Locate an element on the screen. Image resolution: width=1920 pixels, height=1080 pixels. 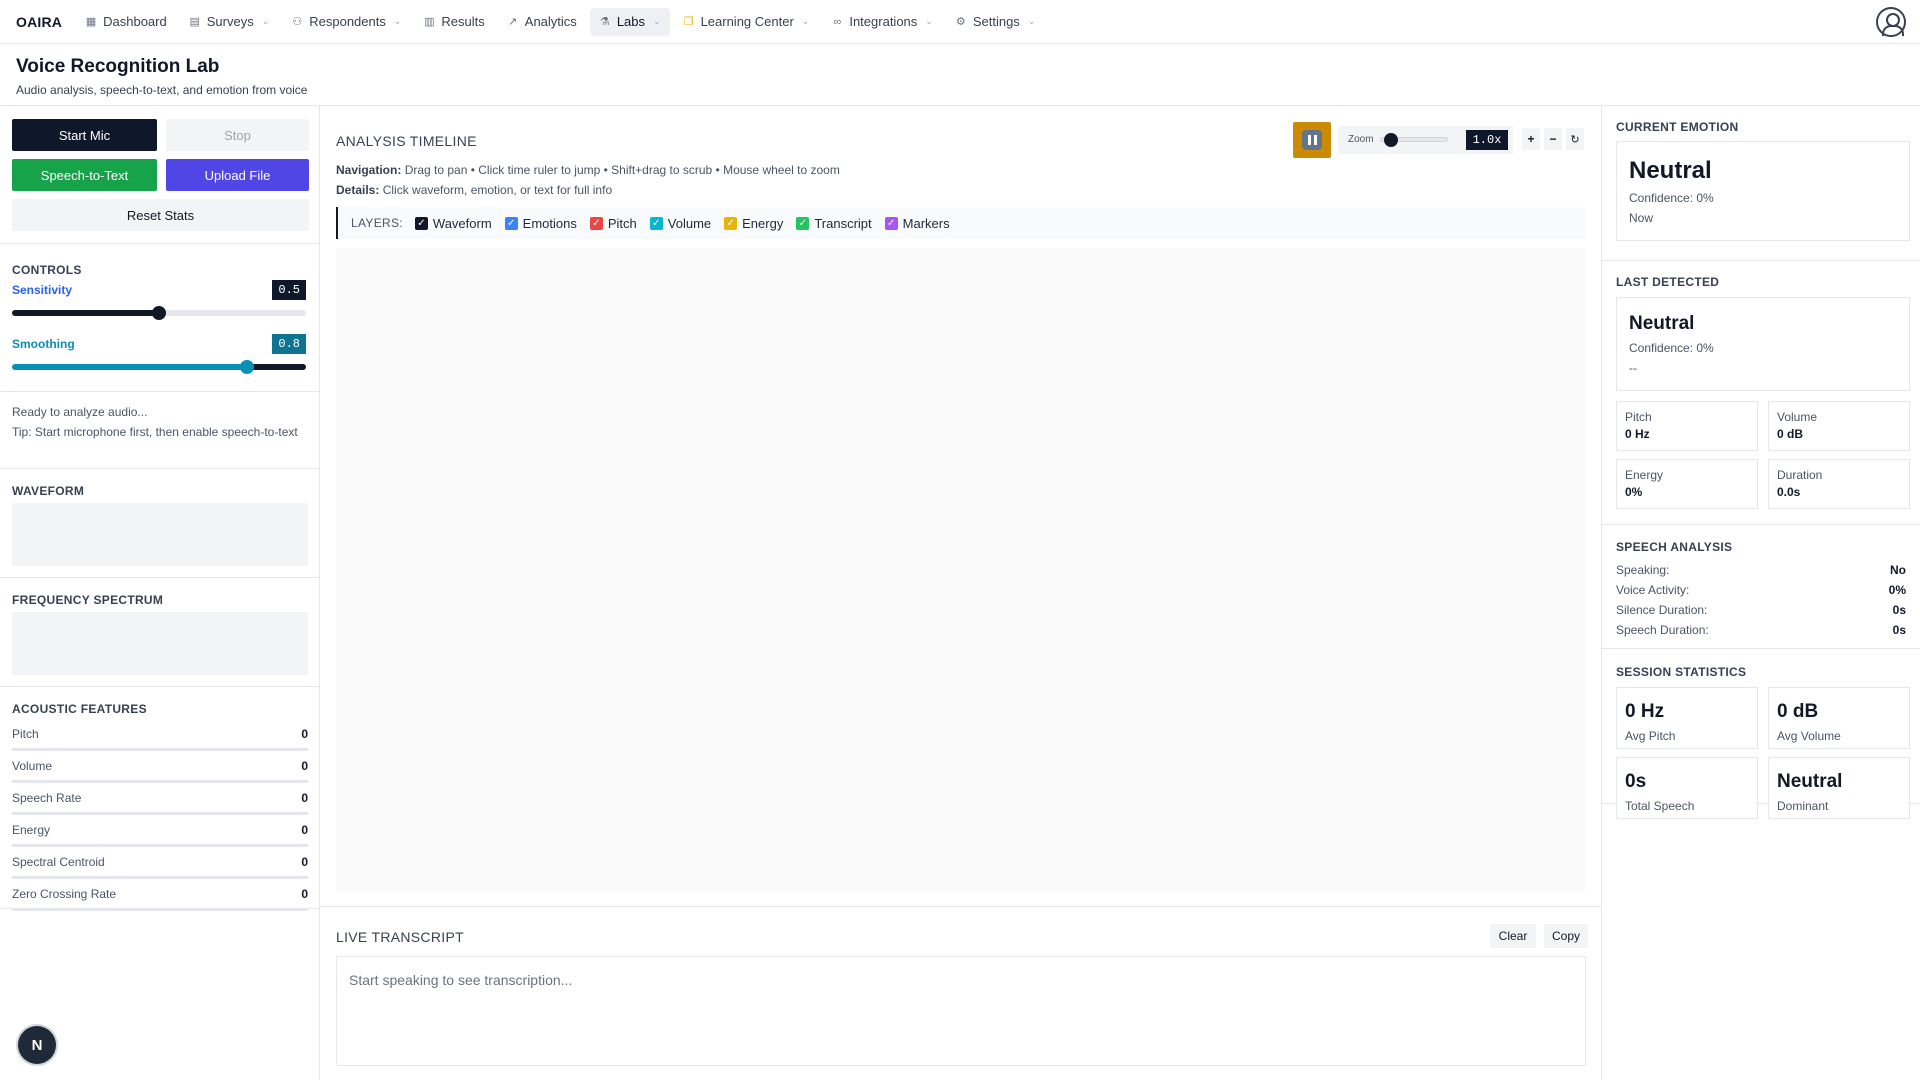
speech-analysis-value: 0% is located at coordinates (1897, 590).